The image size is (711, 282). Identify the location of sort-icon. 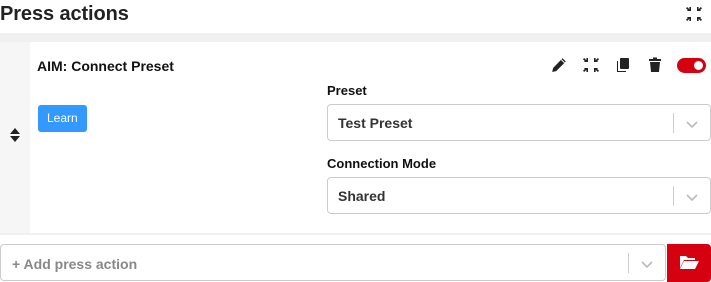
(15, 137).